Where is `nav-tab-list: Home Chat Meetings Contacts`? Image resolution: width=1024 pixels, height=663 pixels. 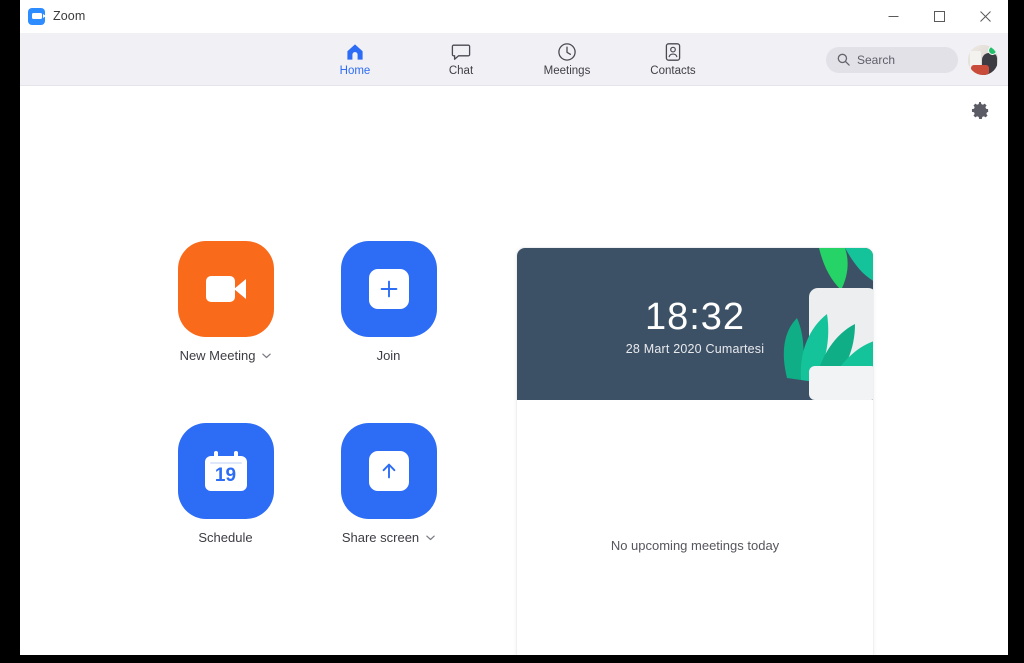
nav-tab-list: Home Chat Meetings Contacts is located at coordinates (514, 59).